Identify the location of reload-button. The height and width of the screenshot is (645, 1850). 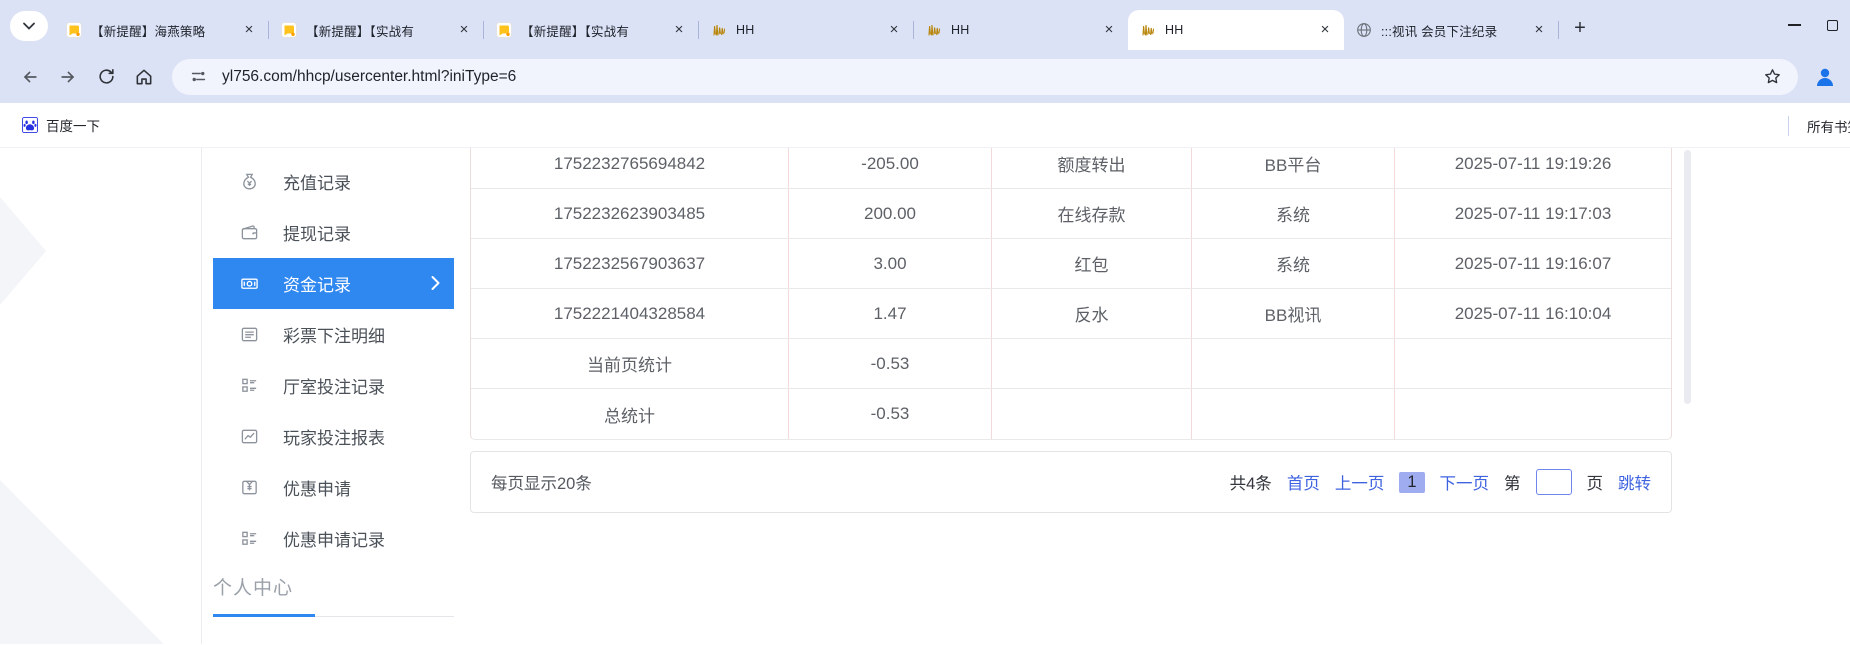
(106, 77).